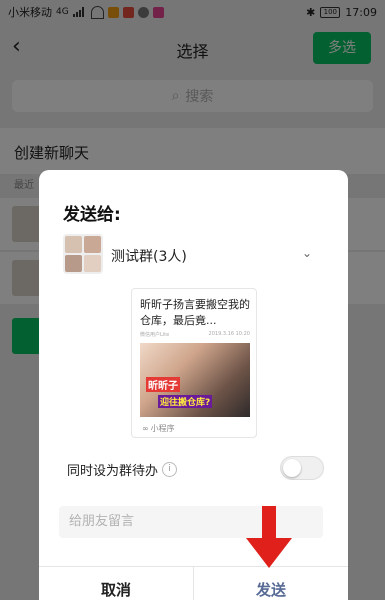 Image resolution: width=385 pixels, height=600 pixels. I want to click on mini-program-tag: ∞ 小程序, so click(158, 428).